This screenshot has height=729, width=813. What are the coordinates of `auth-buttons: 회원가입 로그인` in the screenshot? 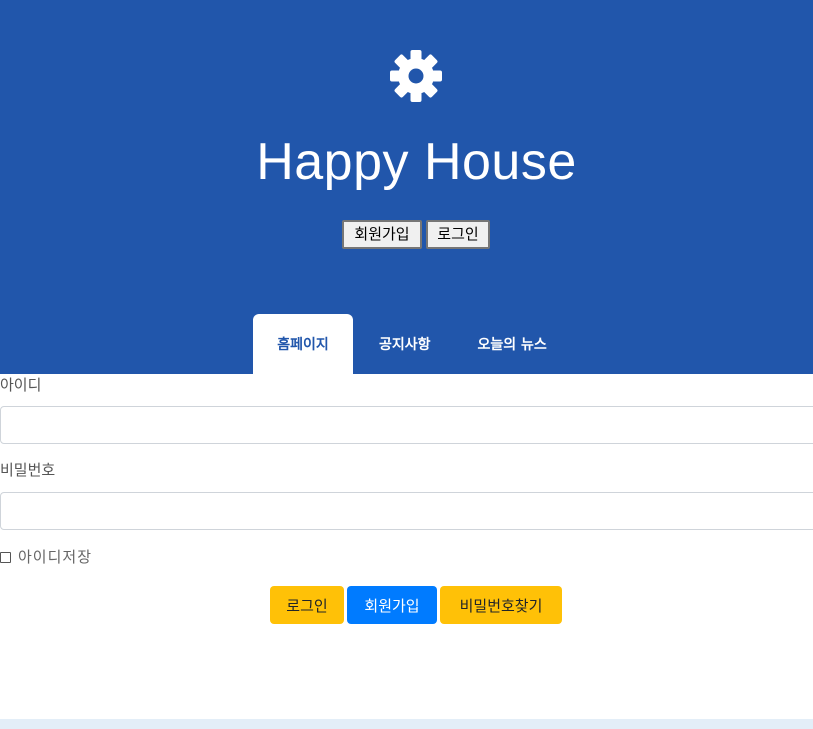 It's located at (416, 234).